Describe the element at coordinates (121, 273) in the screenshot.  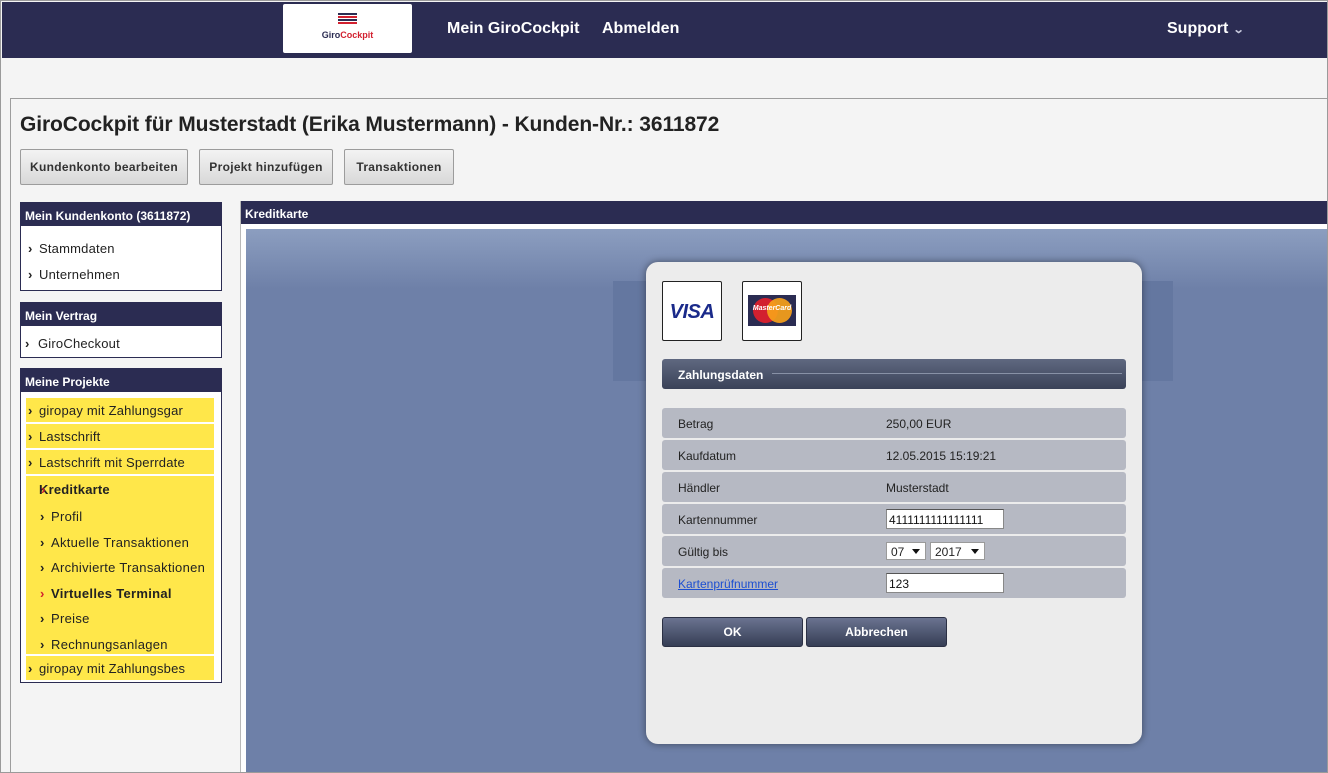
I see `sidebar-item-unternehmen: › Unternehmen` at that location.